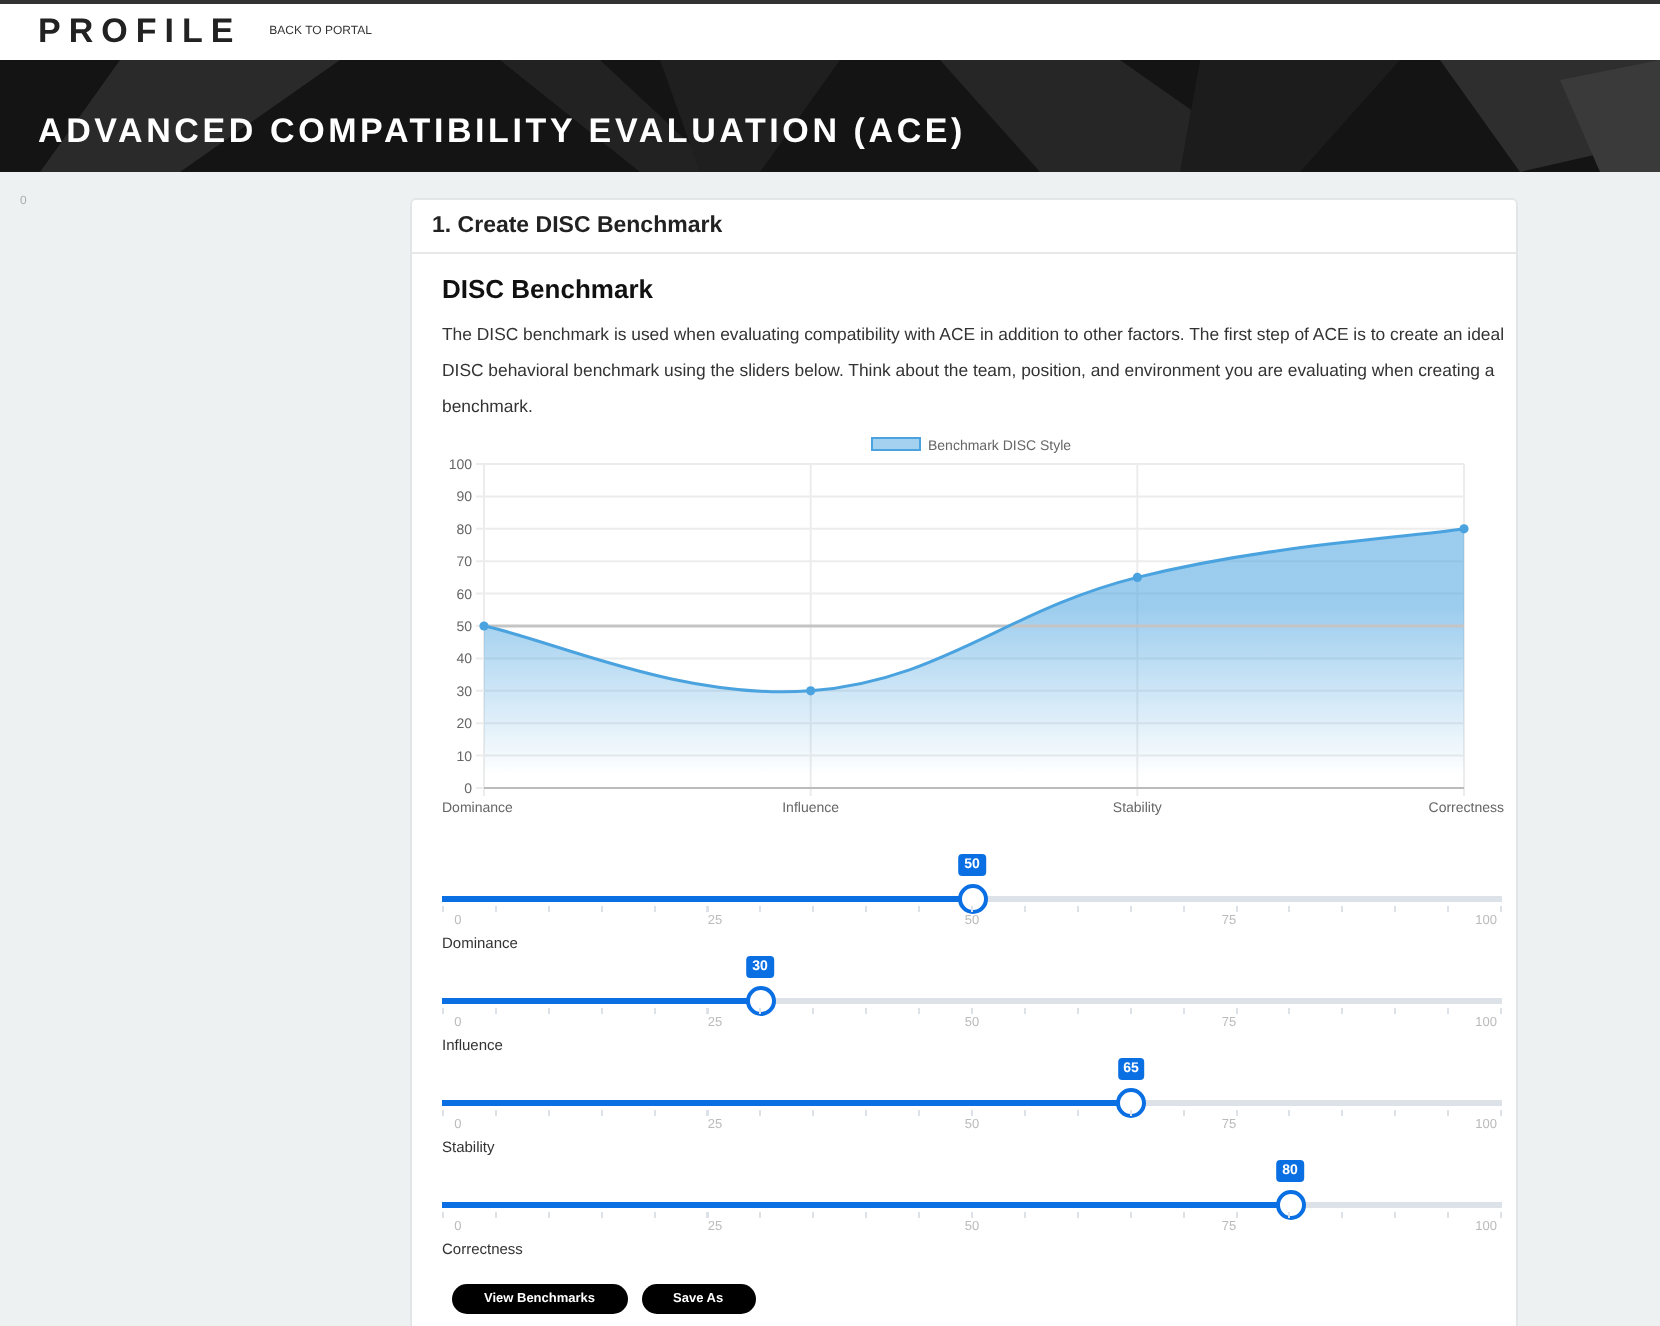 This screenshot has height=1326, width=1660. I want to click on section-heading: DISC Benchmark, so click(548, 289).